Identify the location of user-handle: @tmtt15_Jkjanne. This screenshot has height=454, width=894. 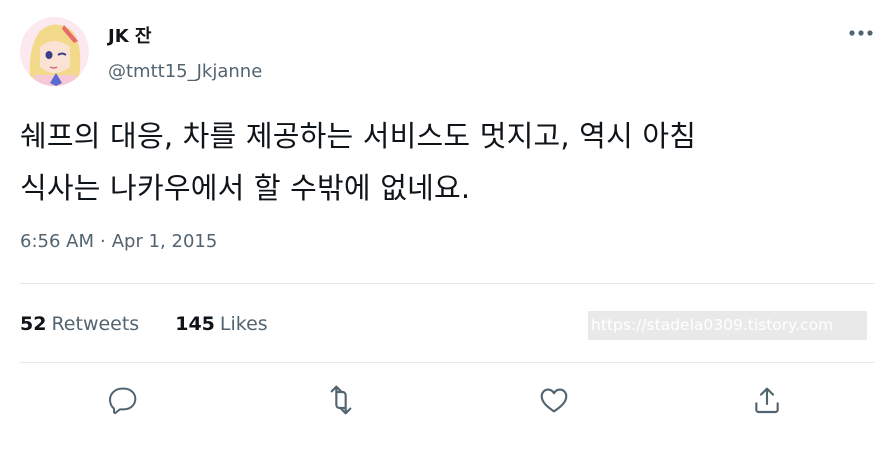
(185, 72).